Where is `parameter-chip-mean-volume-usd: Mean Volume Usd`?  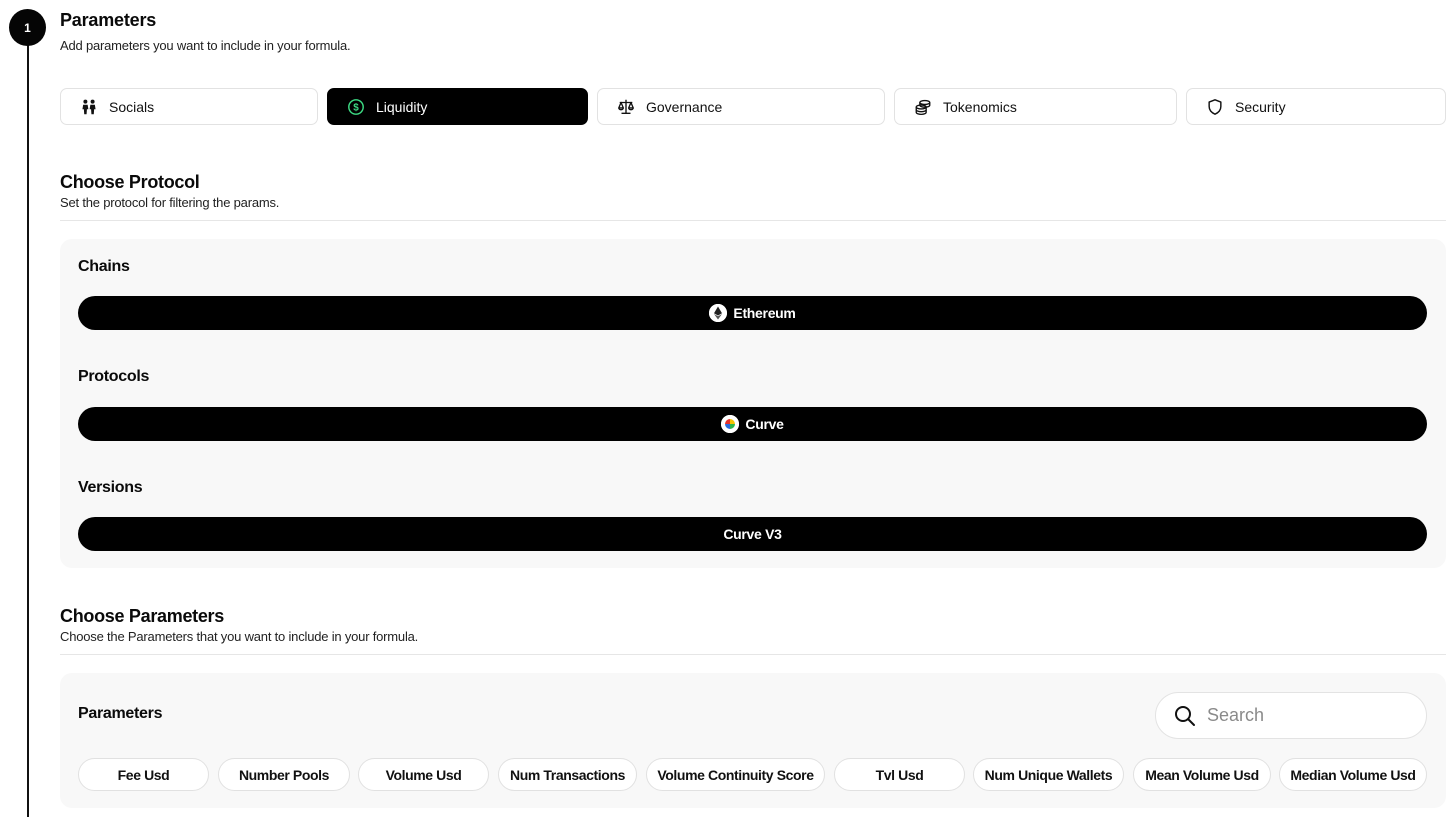 parameter-chip-mean-volume-usd: Mean Volume Usd is located at coordinates (1202, 774).